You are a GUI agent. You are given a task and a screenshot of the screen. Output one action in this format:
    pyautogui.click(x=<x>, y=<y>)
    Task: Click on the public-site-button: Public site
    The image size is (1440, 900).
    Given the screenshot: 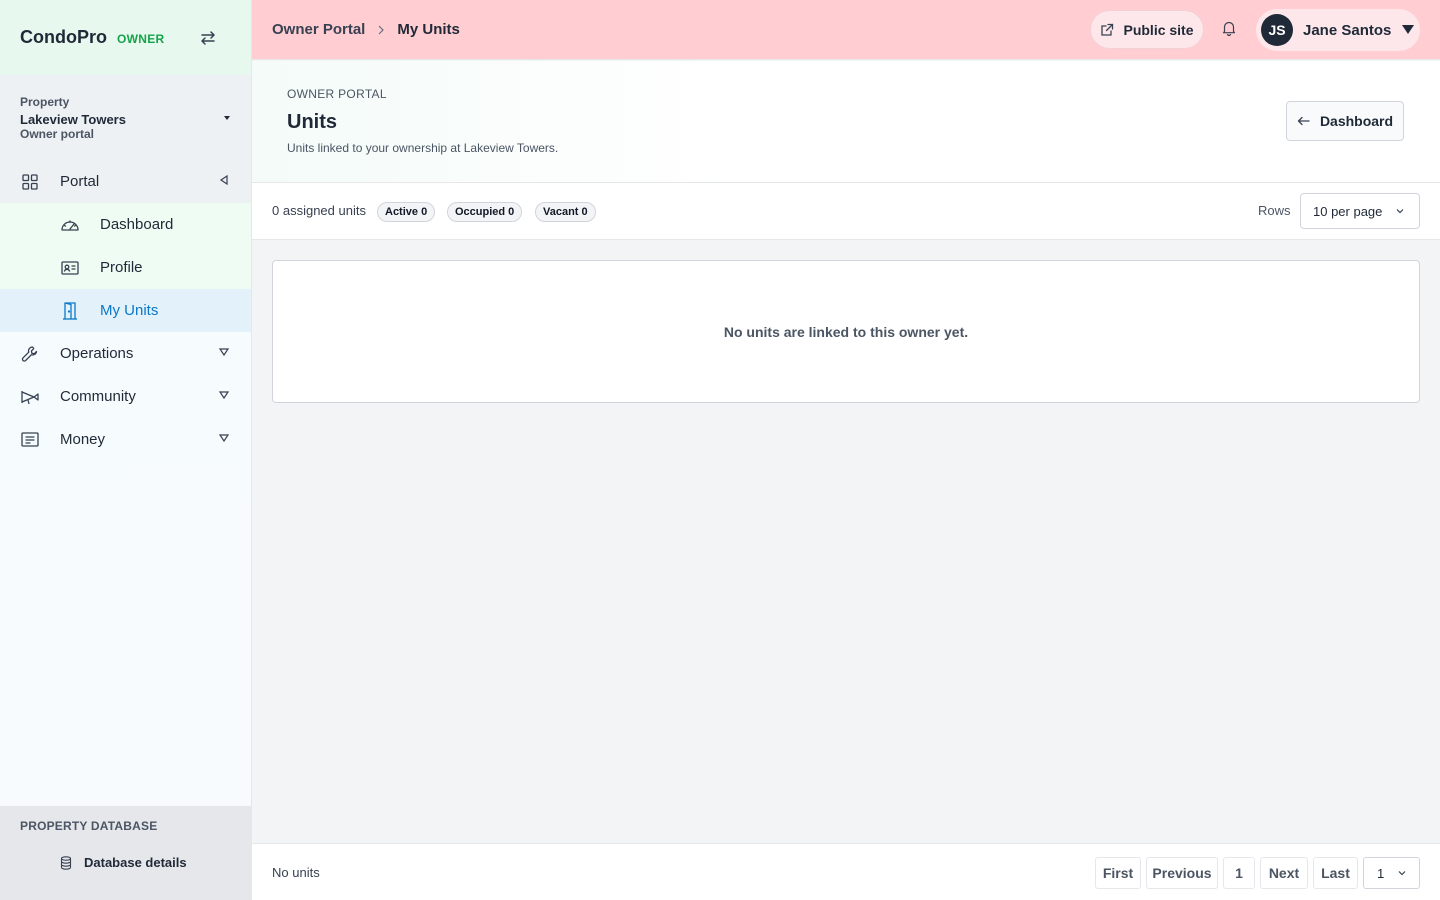 What is the action you would take?
    pyautogui.click(x=1147, y=29)
    